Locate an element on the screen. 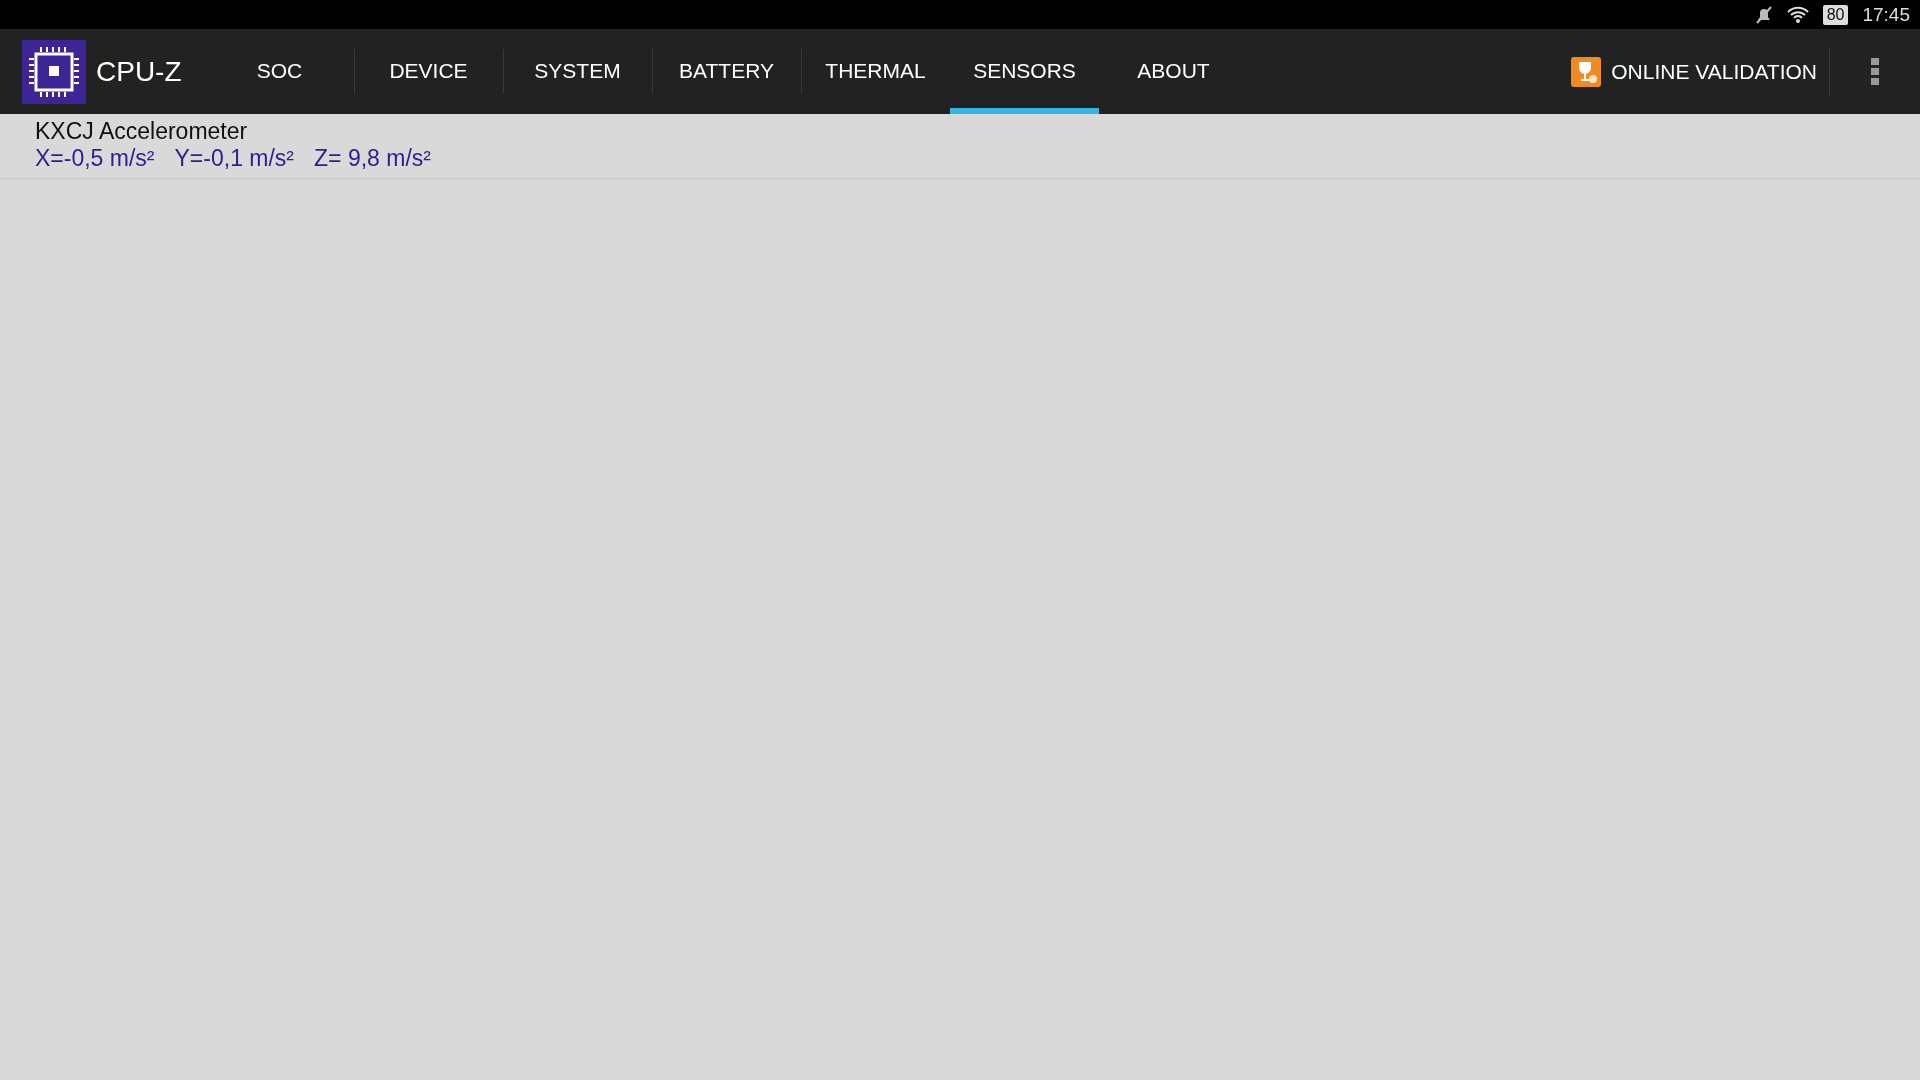 The image size is (1920, 1080). clock-time: 17:45 is located at coordinates (1886, 14).